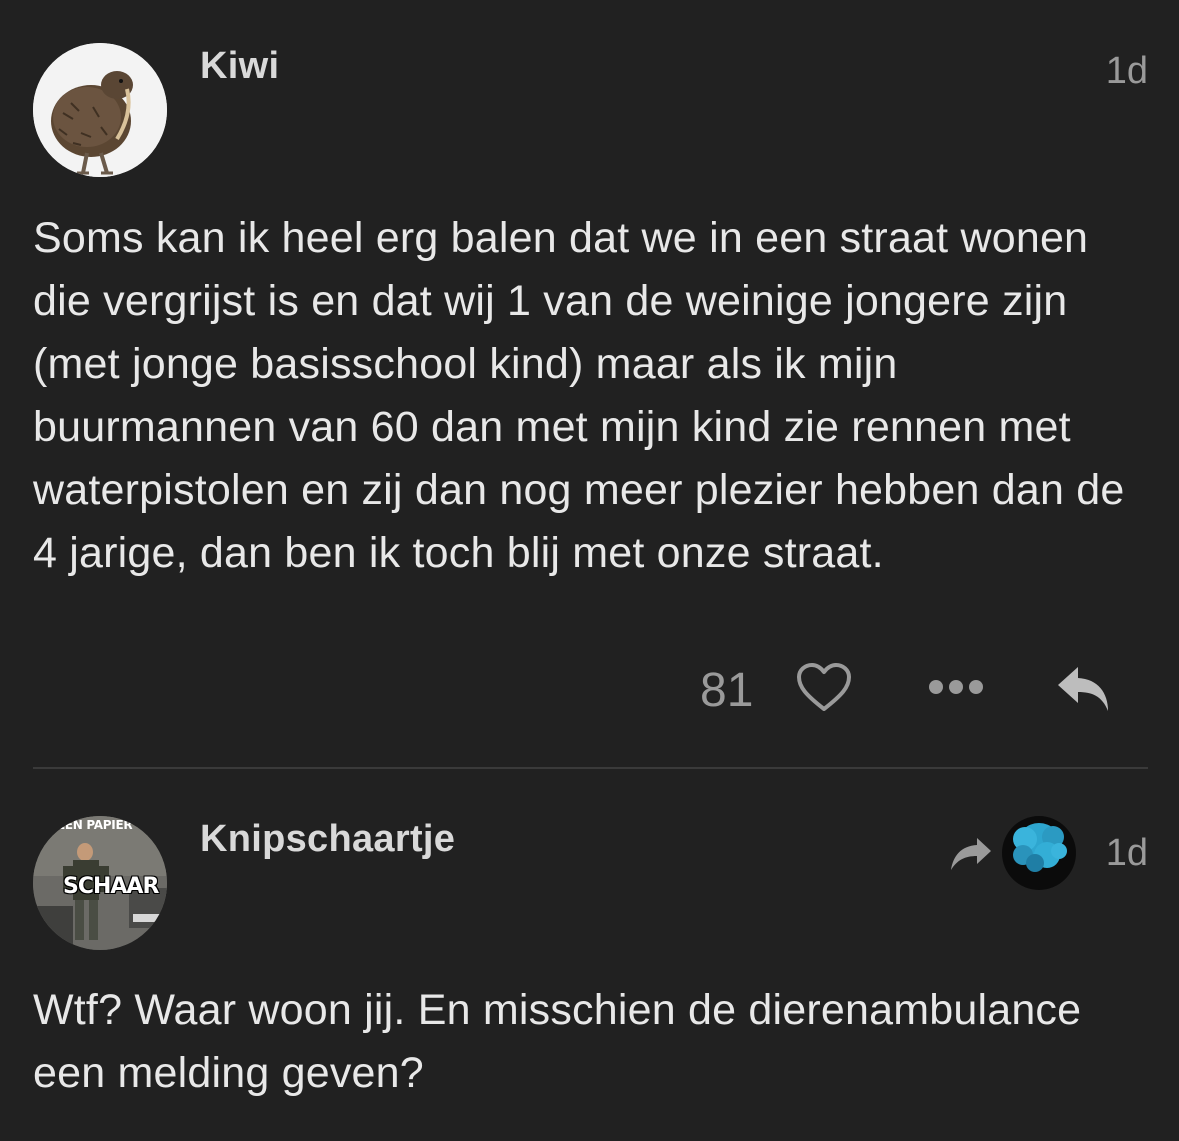 This screenshot has width=1179, height=1141. What do you see at coordinates (327, 839) in the screenshot?
I see `username: Knipschaartje` at bounding box center [327, 839].